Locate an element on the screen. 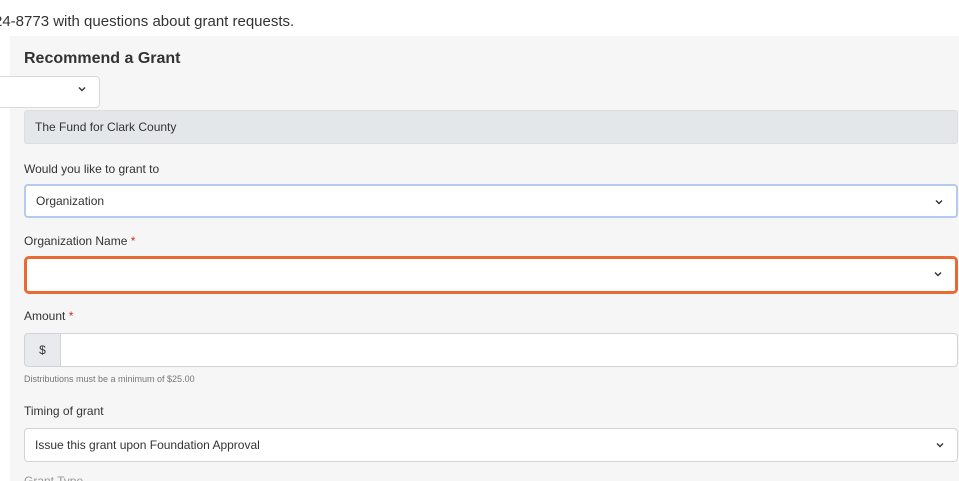  grant-to-value: Organization is located at coordinates (70, 201).